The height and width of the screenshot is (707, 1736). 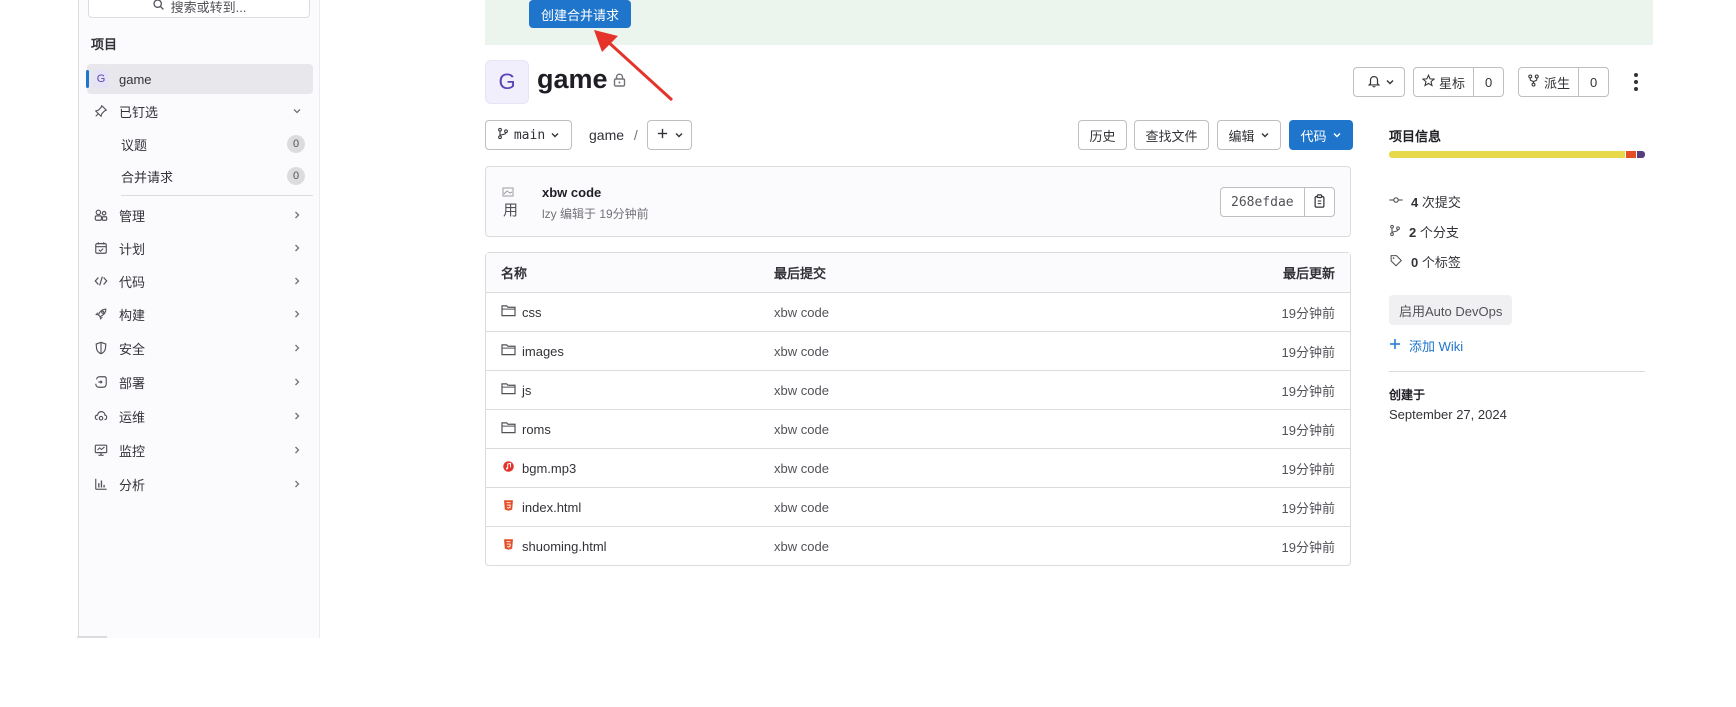 I want to click on fork-button-group: 派生 0, so click(x=1564, y=82).